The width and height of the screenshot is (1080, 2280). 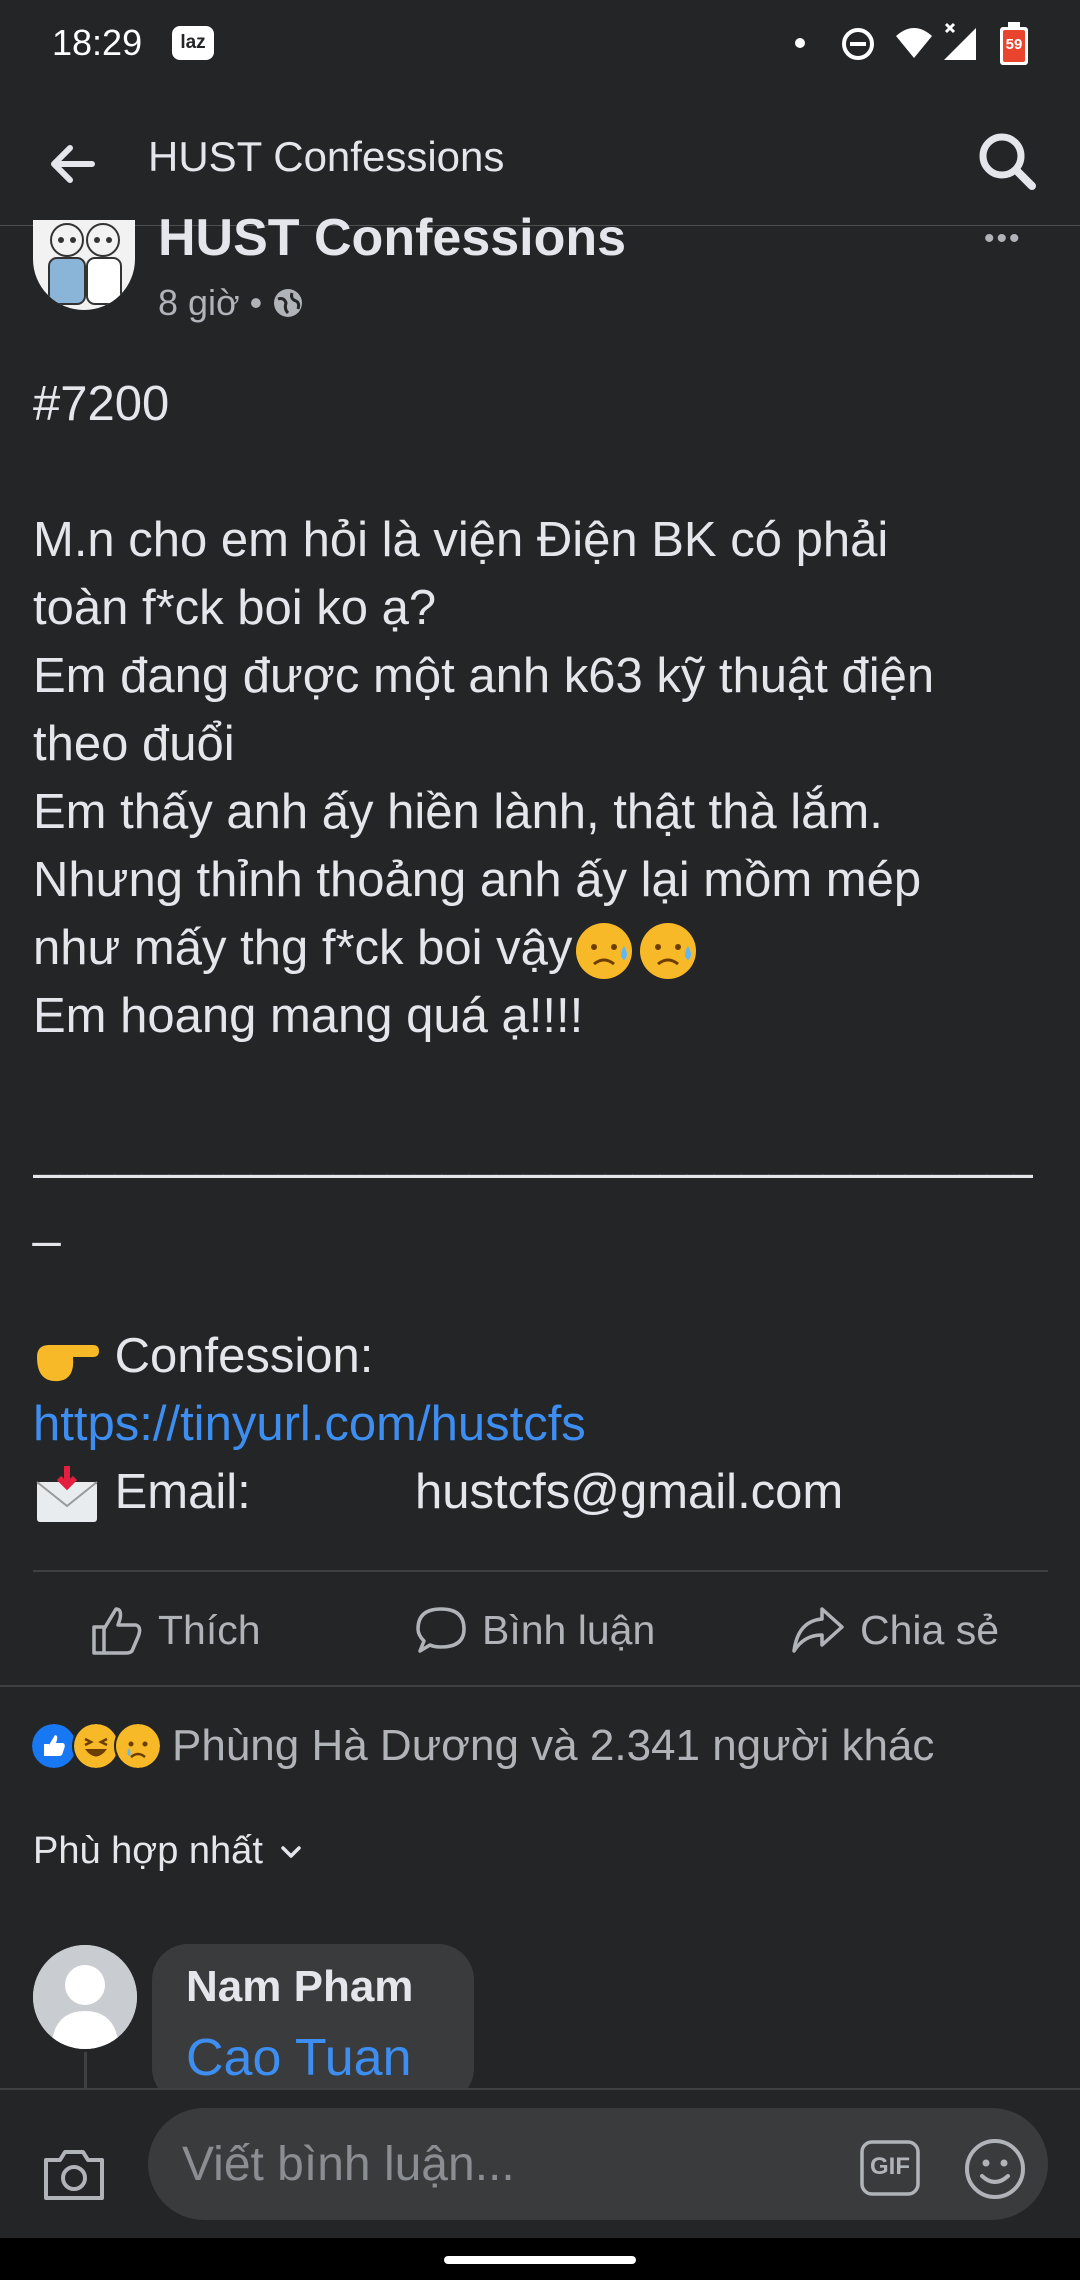 I want to click on confession-line: Confession:, so click(x=543, y=1356).